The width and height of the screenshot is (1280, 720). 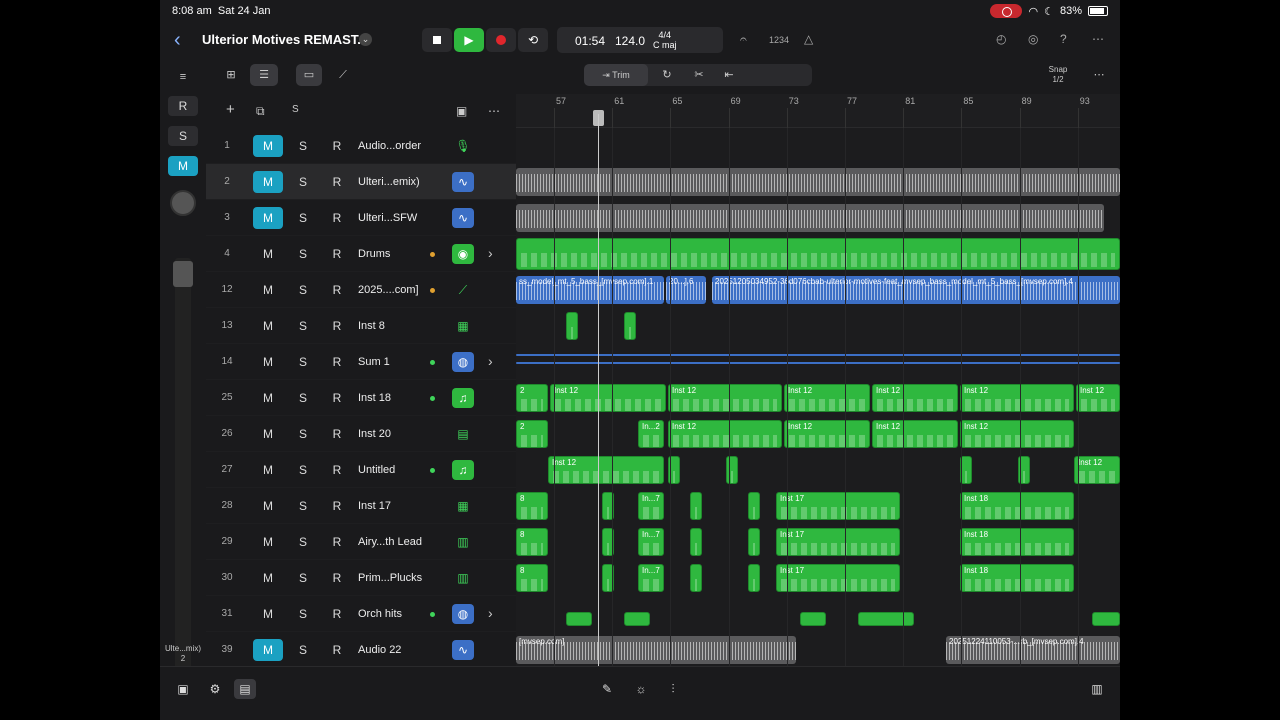 What do you see at coordinates (264, 75) in the screenshot?
I see `tracks-view-icon: ☰` at bounding box center [264, 75].